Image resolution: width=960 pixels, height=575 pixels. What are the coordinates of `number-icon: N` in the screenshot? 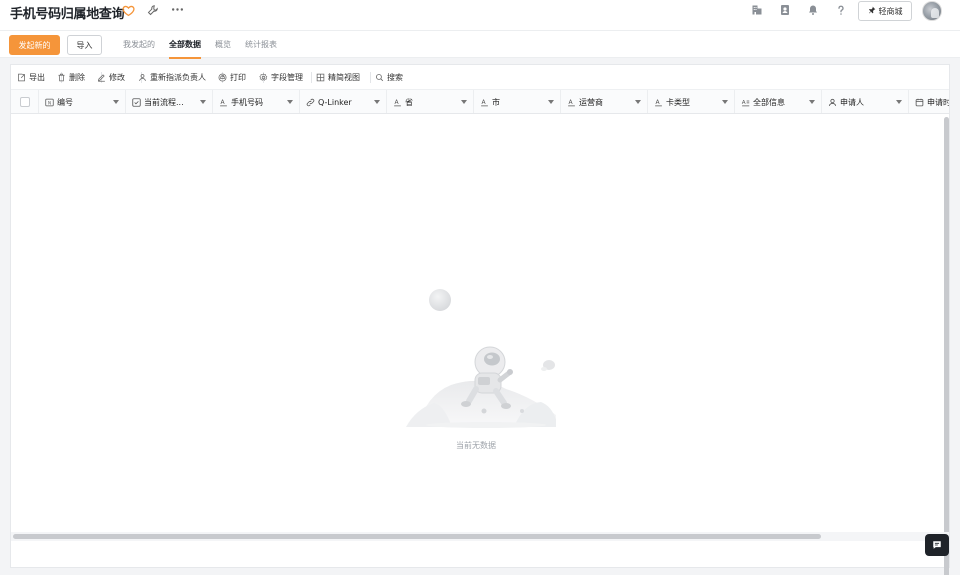 It's located at (49, 102).